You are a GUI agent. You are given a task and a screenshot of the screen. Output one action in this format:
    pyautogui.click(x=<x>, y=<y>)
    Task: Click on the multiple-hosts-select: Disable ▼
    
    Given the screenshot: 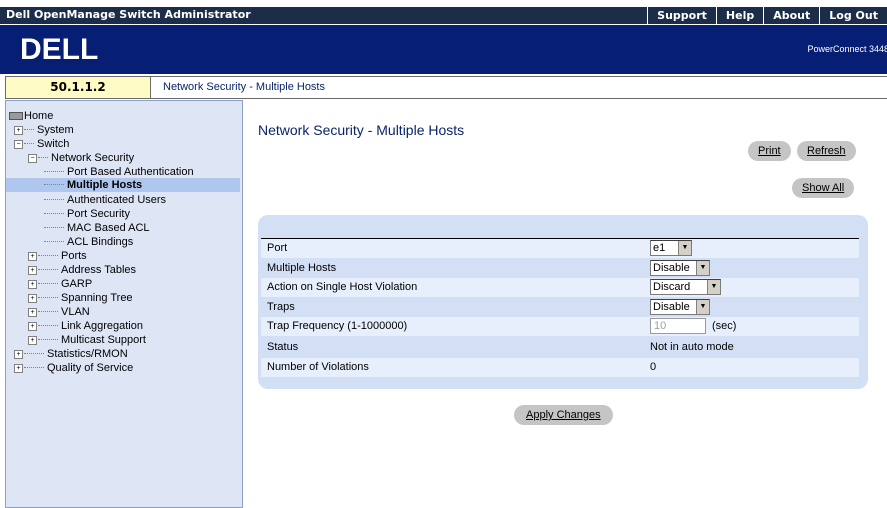 What is the action you would take?
    pyautogui.click(x=680, y=268)
    